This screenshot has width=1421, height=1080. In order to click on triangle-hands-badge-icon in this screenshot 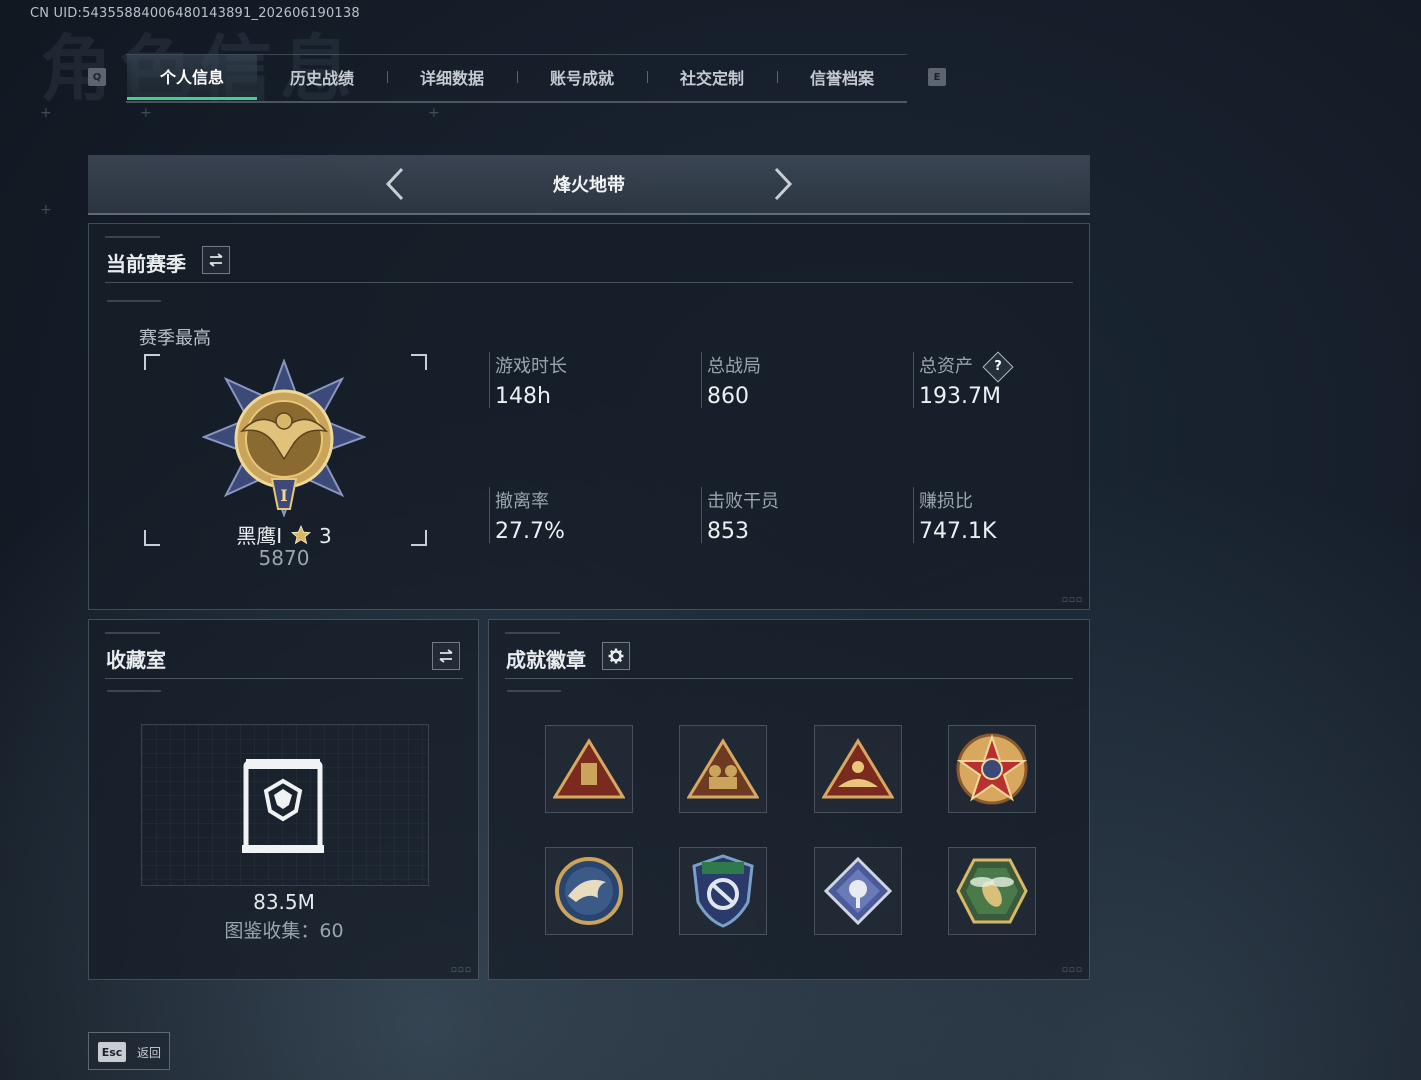, I will do `click(858, 768)`.